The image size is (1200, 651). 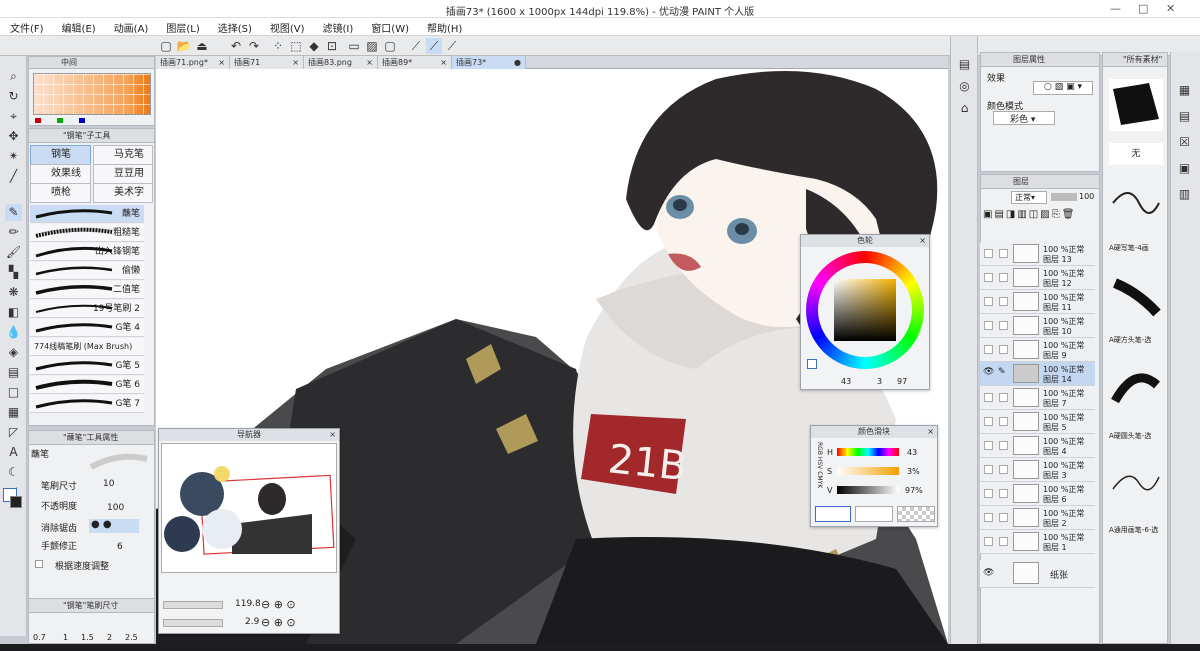 What do you see at coordinates (812, 364) in the screenshot?
I see `main-color-indicator` at bounding box center [812, 364].